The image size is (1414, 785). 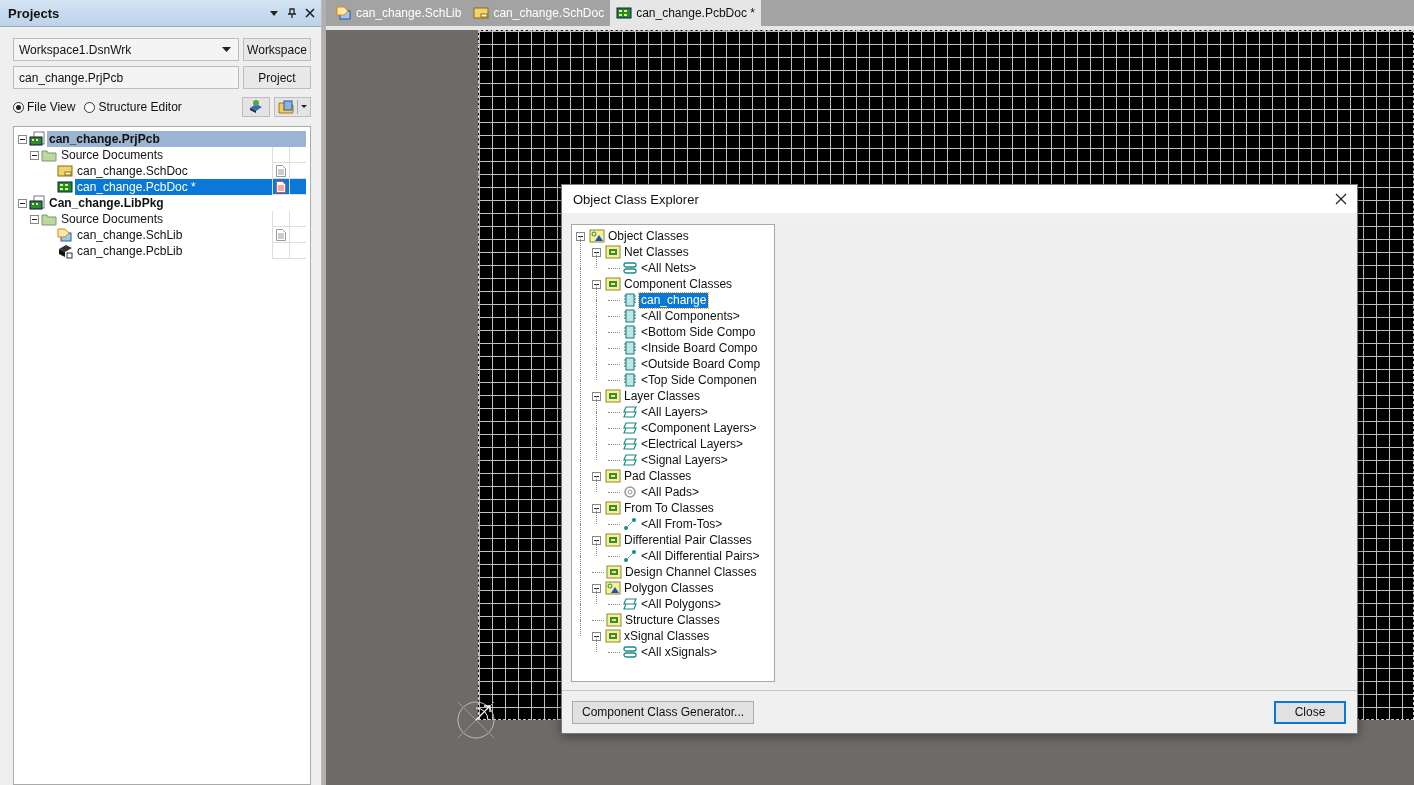 What do you see at coordinates (190, 235) in the screenshot?
I see `document-item: can_change.SchLib` at bounding box center [190, 235].